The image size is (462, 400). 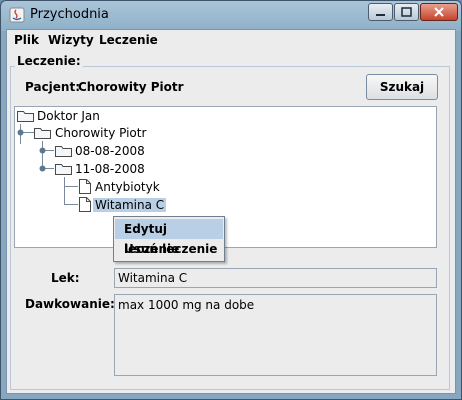 I want to click on group-title: Leczenie:, so click(x=49, y=61).